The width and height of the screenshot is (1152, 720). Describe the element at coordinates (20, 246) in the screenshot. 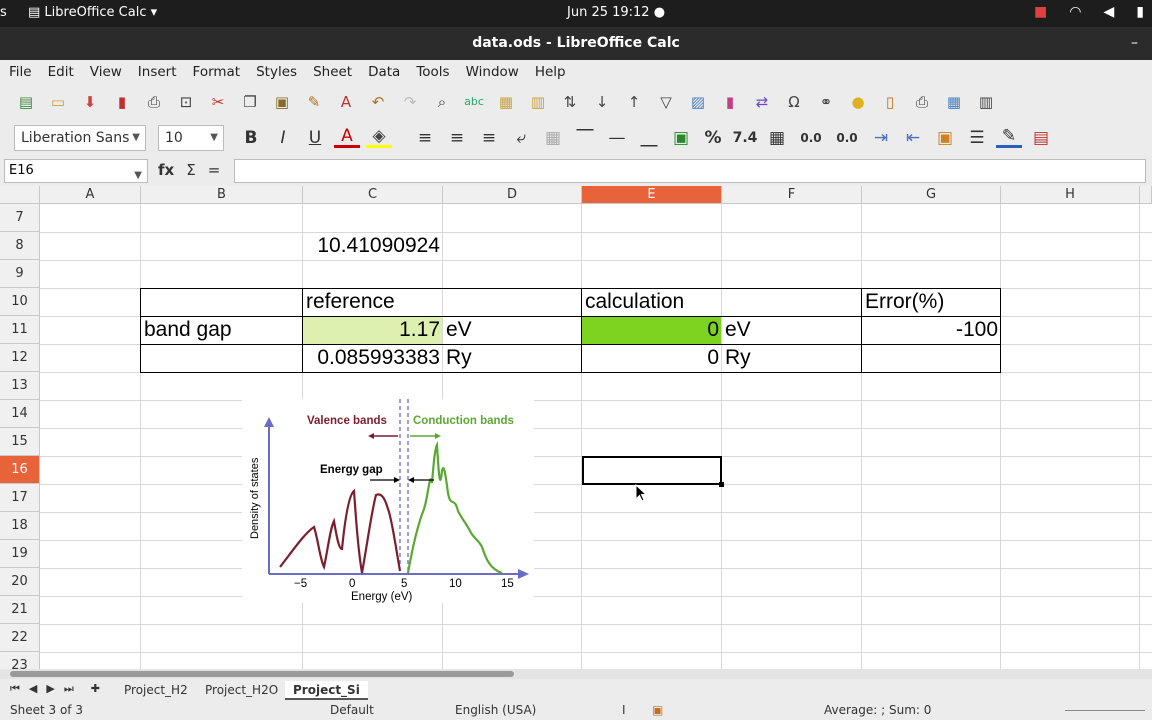

I see `row-header: 8` at that location.